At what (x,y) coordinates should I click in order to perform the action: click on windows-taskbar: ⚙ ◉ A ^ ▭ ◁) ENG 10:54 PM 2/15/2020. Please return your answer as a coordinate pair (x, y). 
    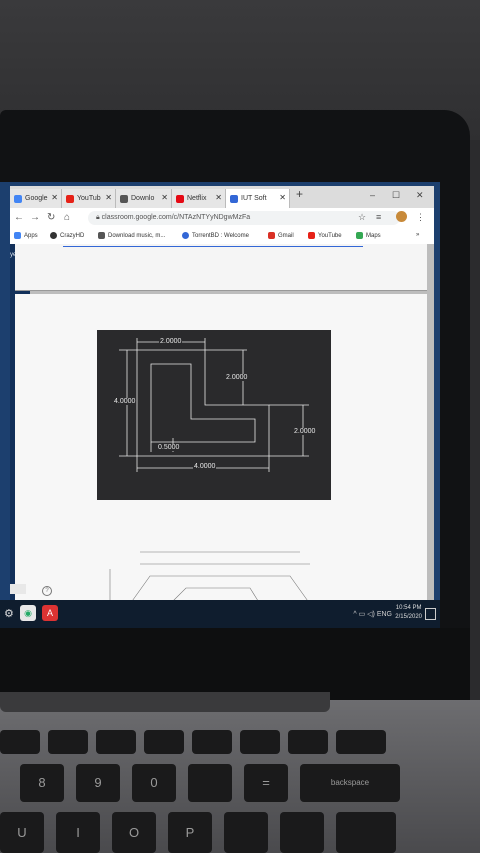
    Looking at the image, I should click on (220, 614).